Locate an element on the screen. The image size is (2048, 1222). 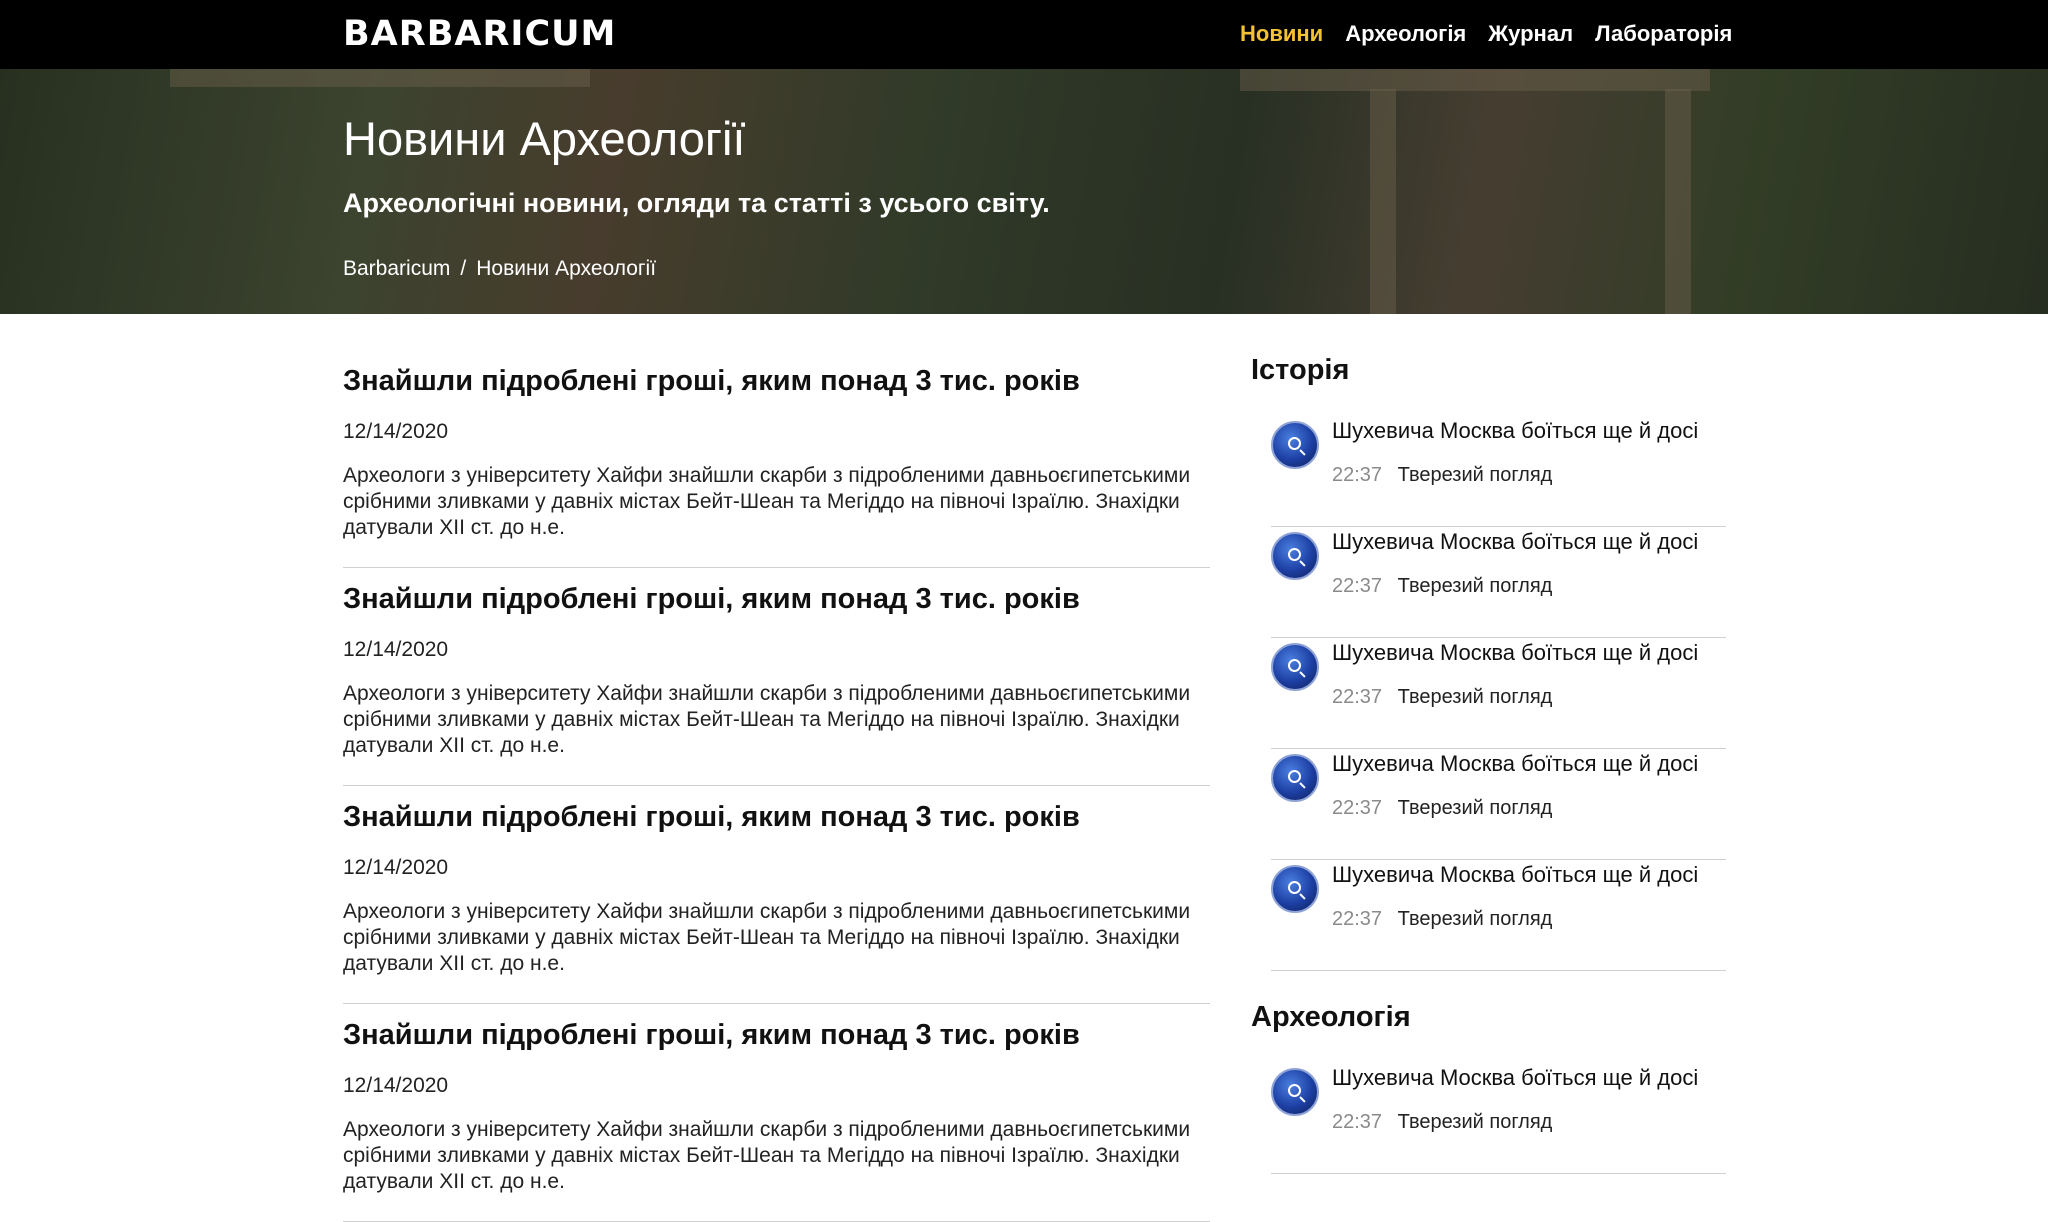
main-menu: Новини Археологія Журнал Лабораторія is located at coordinates (1497, 34).